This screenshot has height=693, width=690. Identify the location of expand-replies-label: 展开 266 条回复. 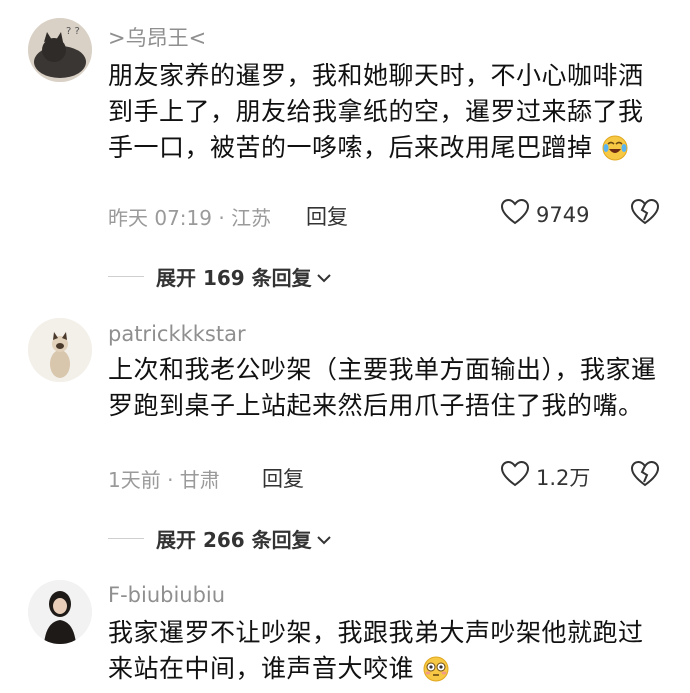
(234, 540).